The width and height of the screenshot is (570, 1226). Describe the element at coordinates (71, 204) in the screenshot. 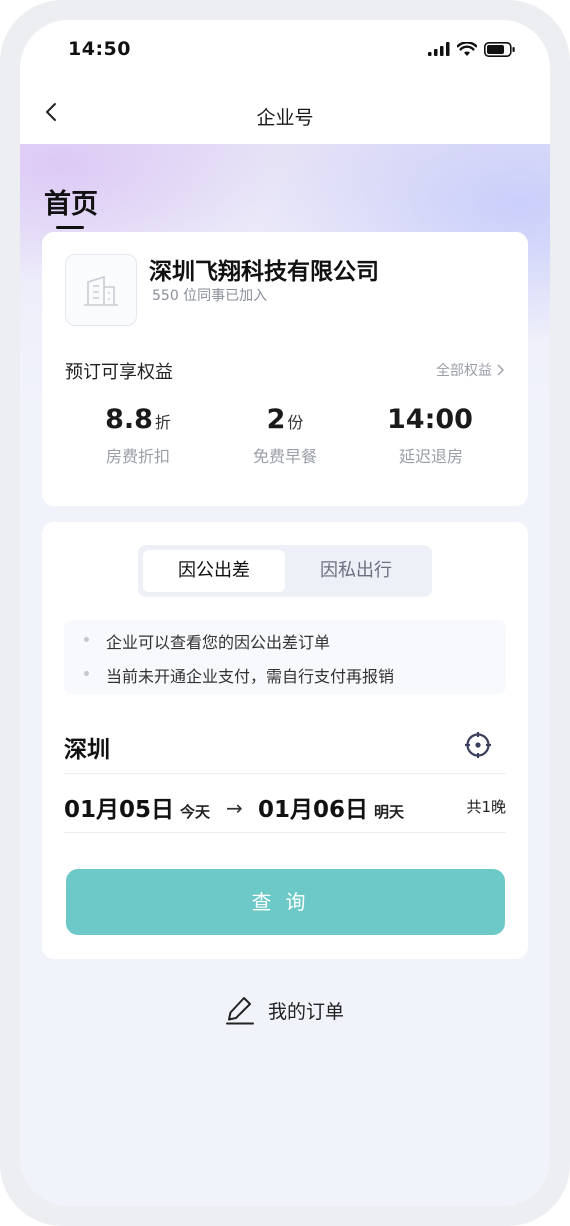

I see `page-title: 首页` at that location.